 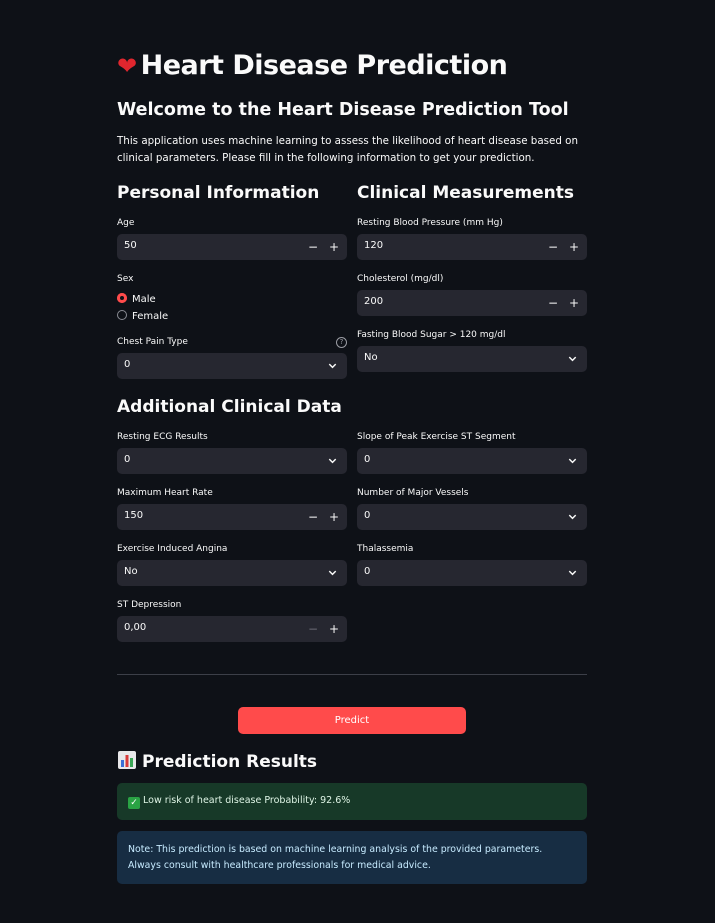 I want to click on cholesterol-label: Cholesterol (mg/dl), so click(x=400, y=279).